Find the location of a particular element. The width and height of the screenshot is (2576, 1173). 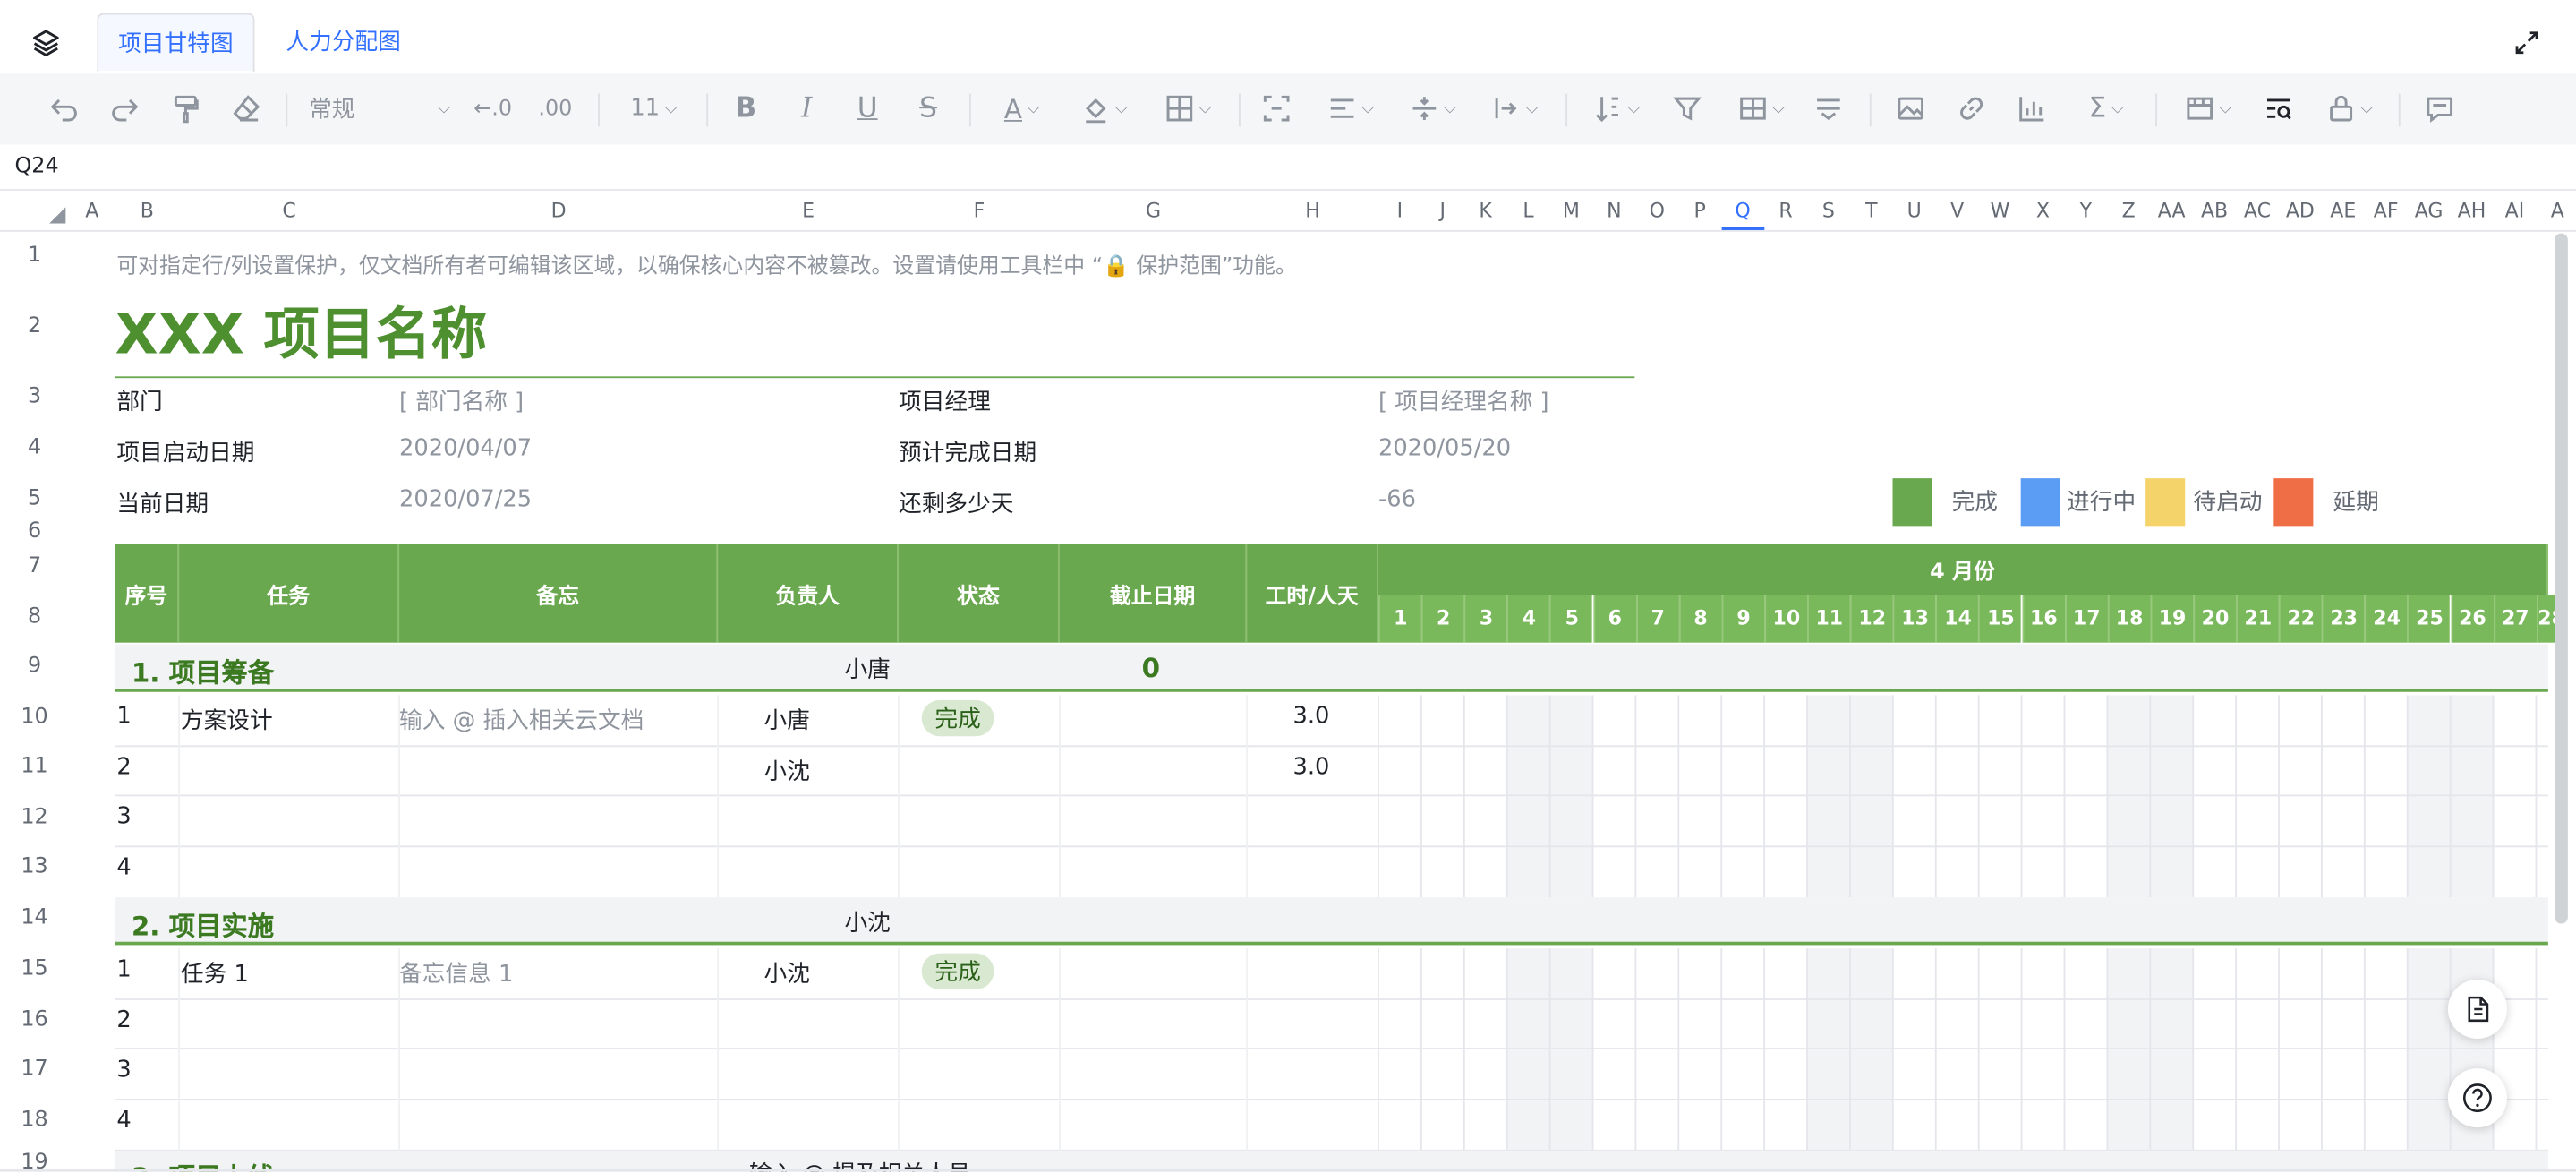

day-header-cell: 4 is located at coordinates (1528, 619).